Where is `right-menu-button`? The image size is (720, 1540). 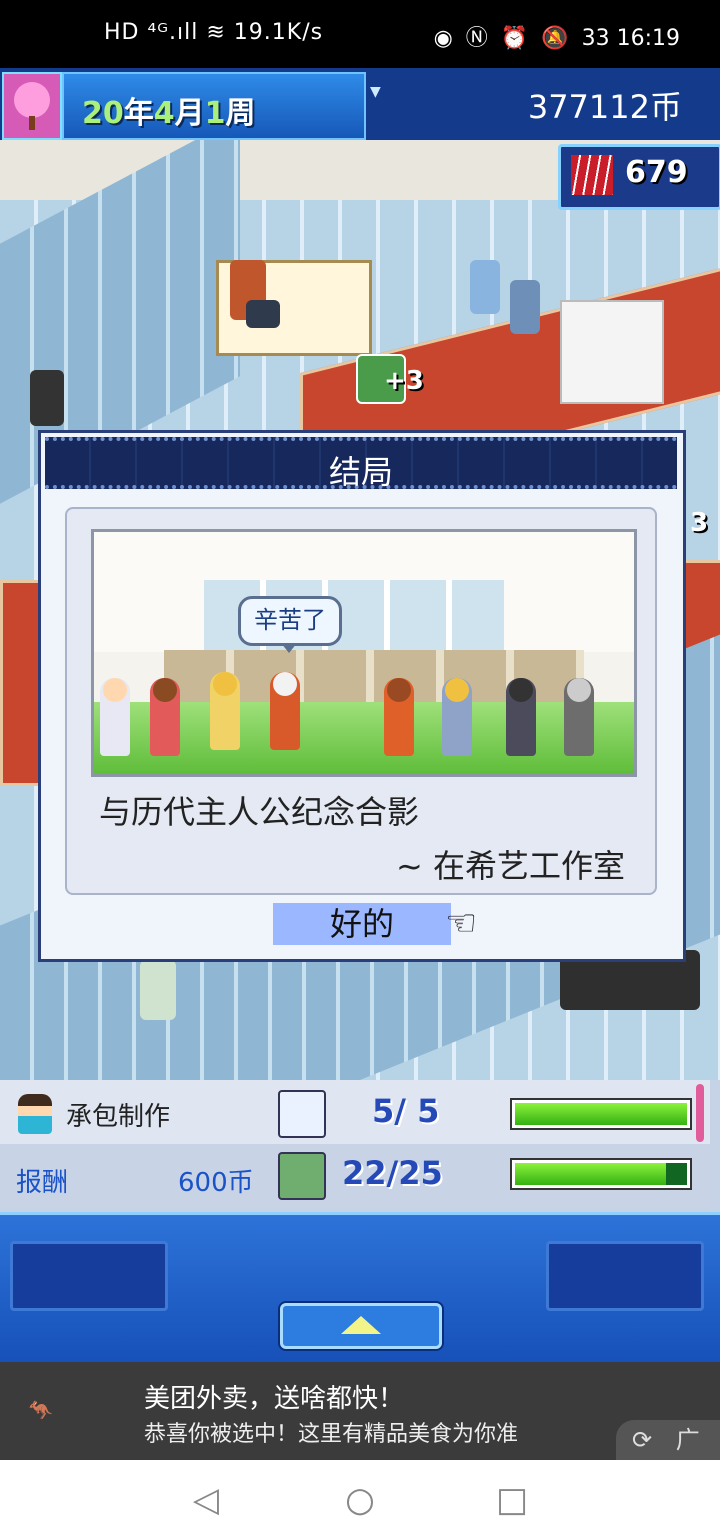
right-menu-button is located at coordinates (625, 1276).